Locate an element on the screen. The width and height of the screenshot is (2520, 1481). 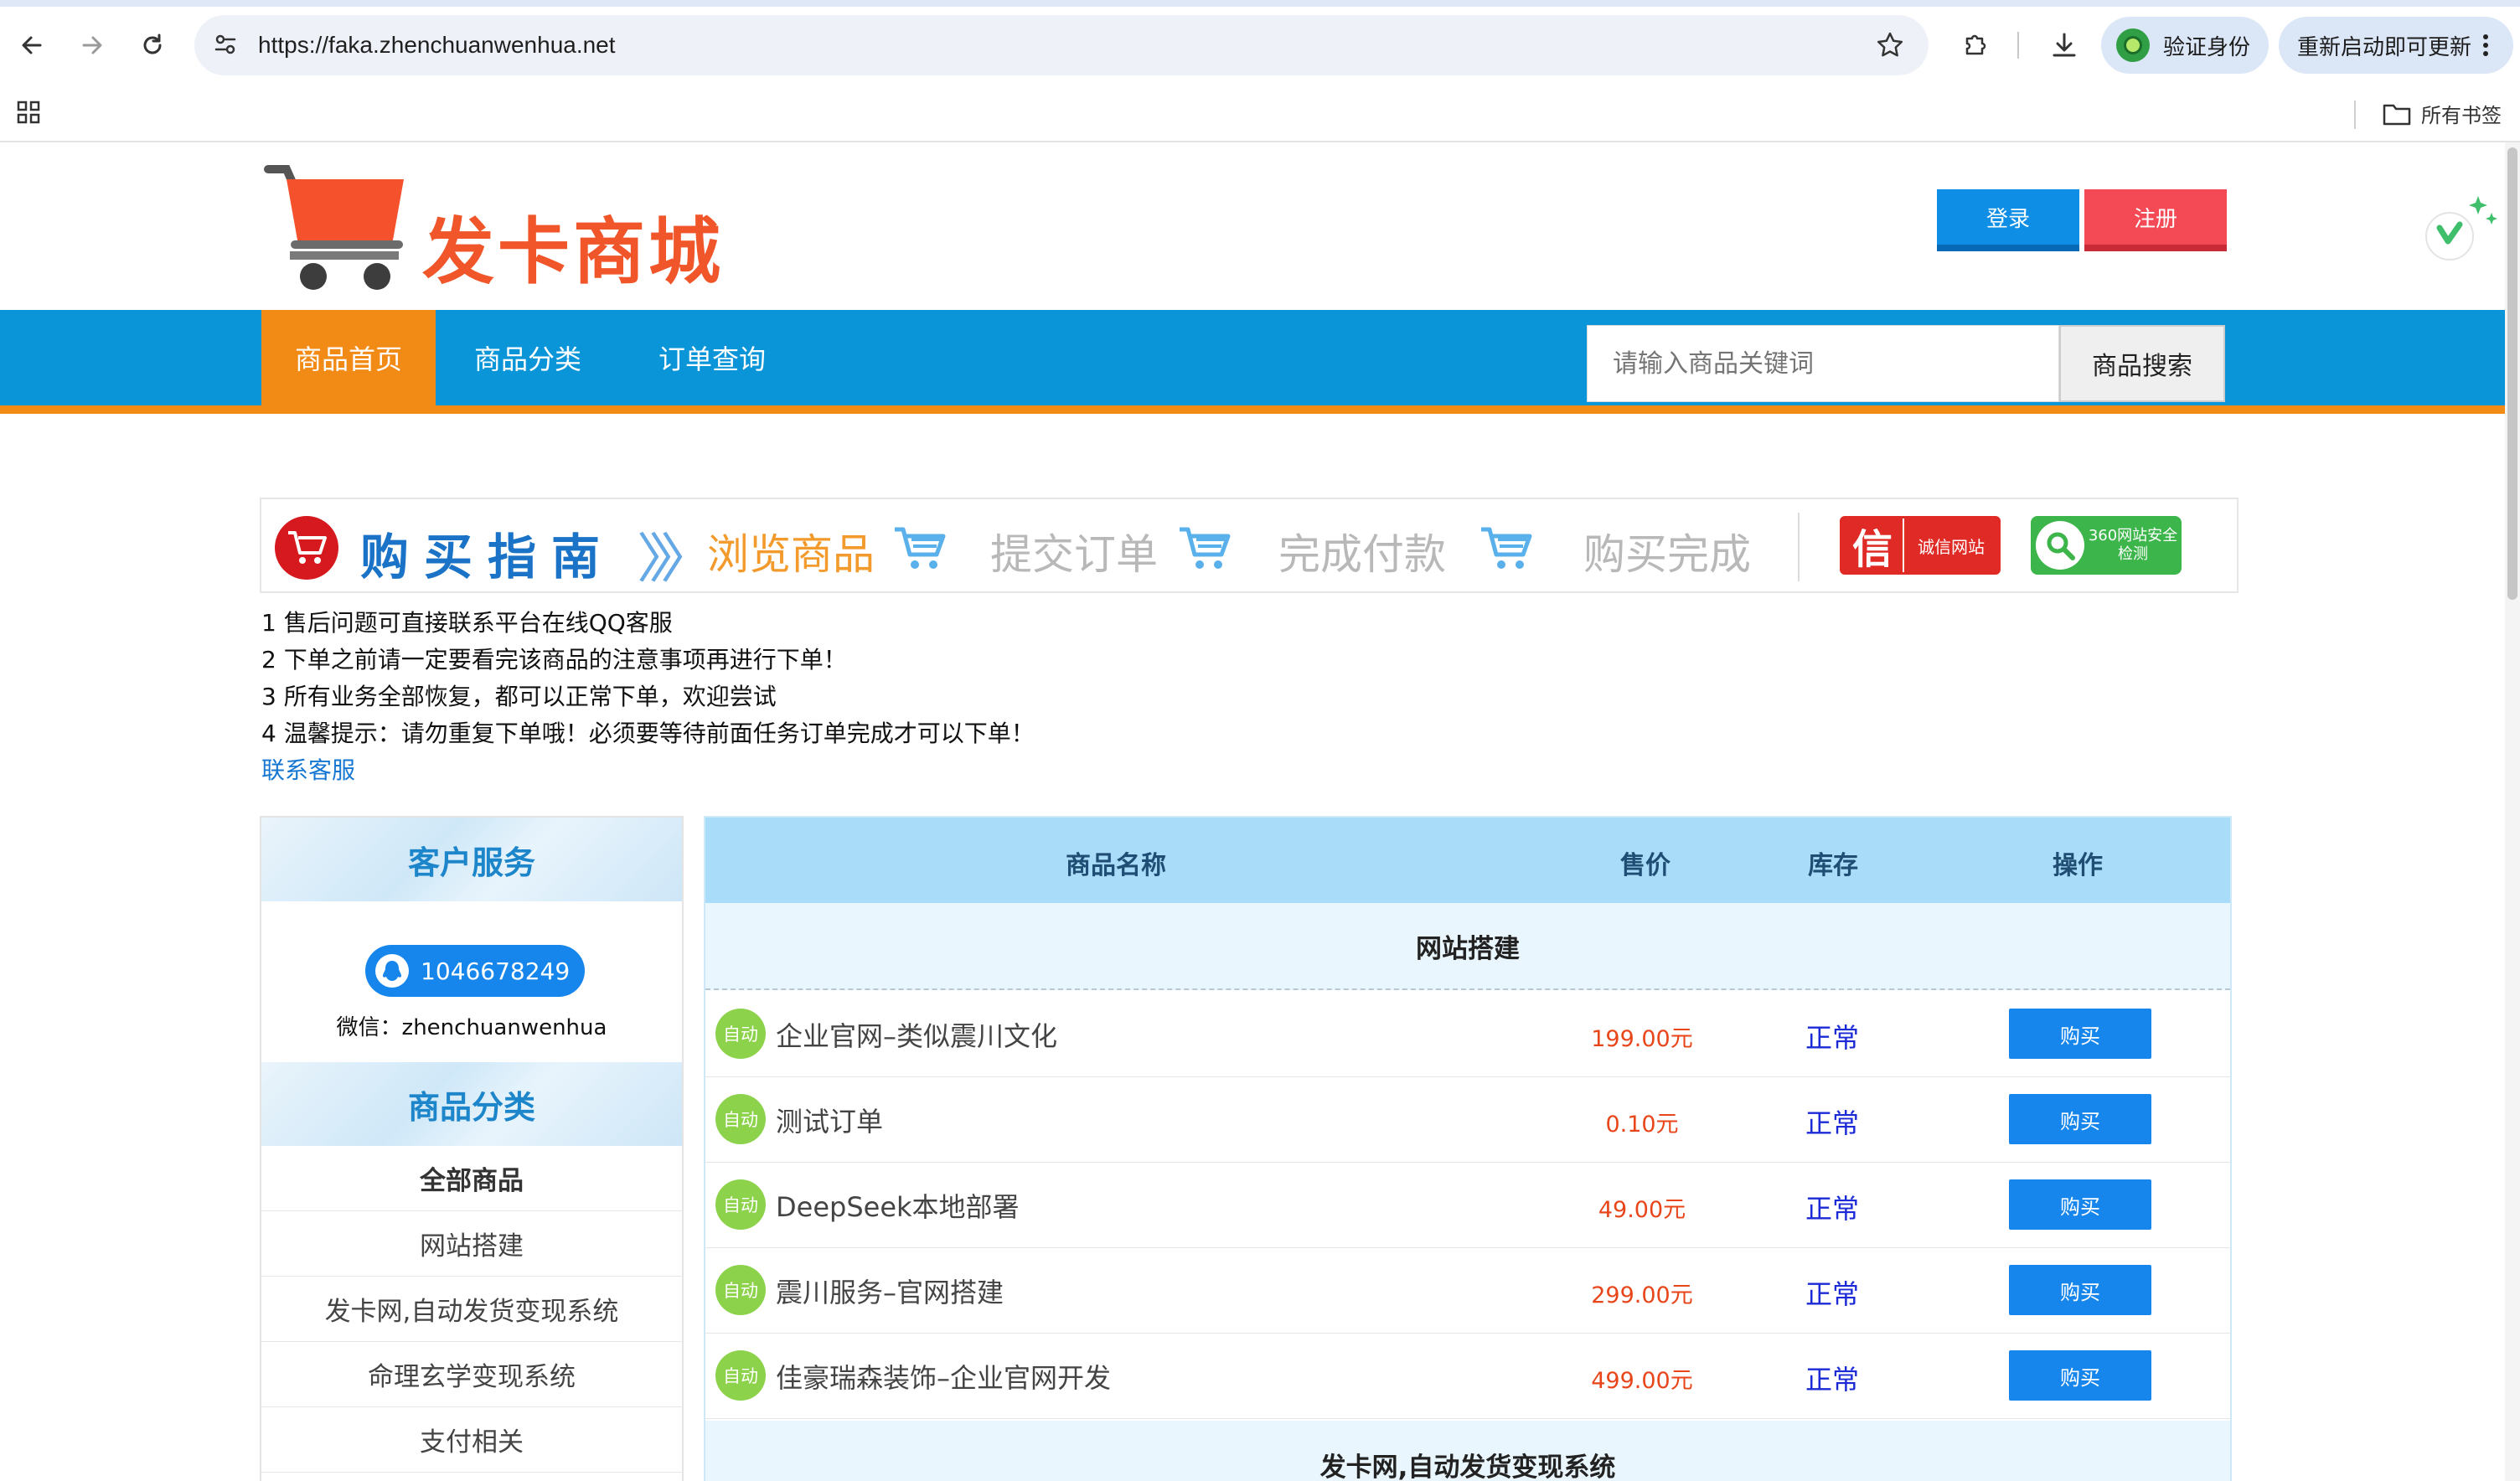
back-button is located at coordinates (32, 45).